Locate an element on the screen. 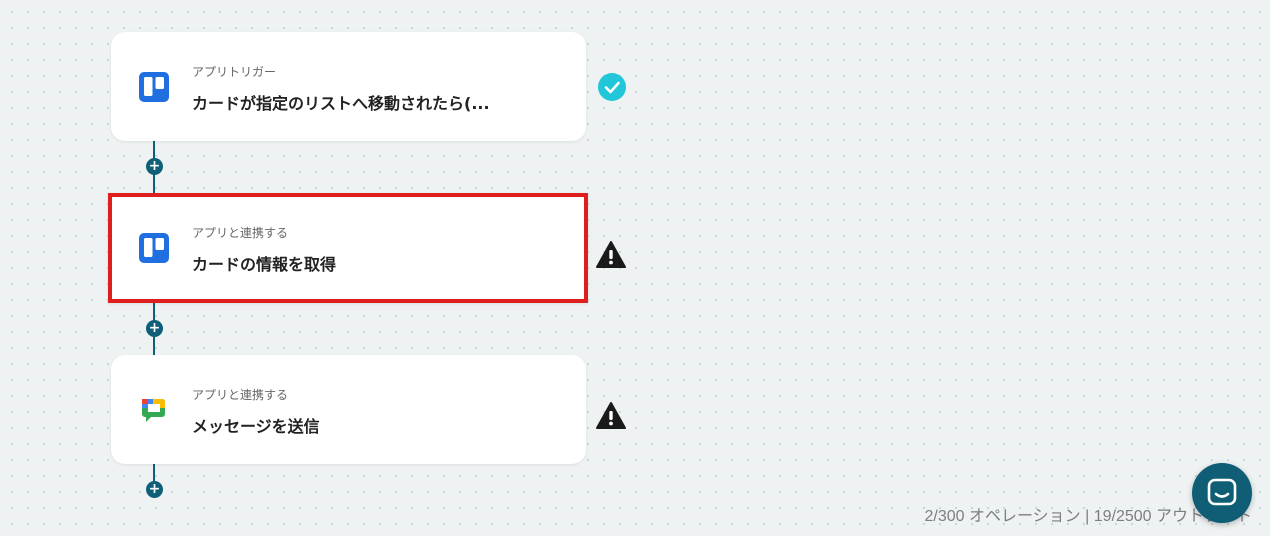  step-title: カードの情報を取得 is located at coordinates (264, 264).